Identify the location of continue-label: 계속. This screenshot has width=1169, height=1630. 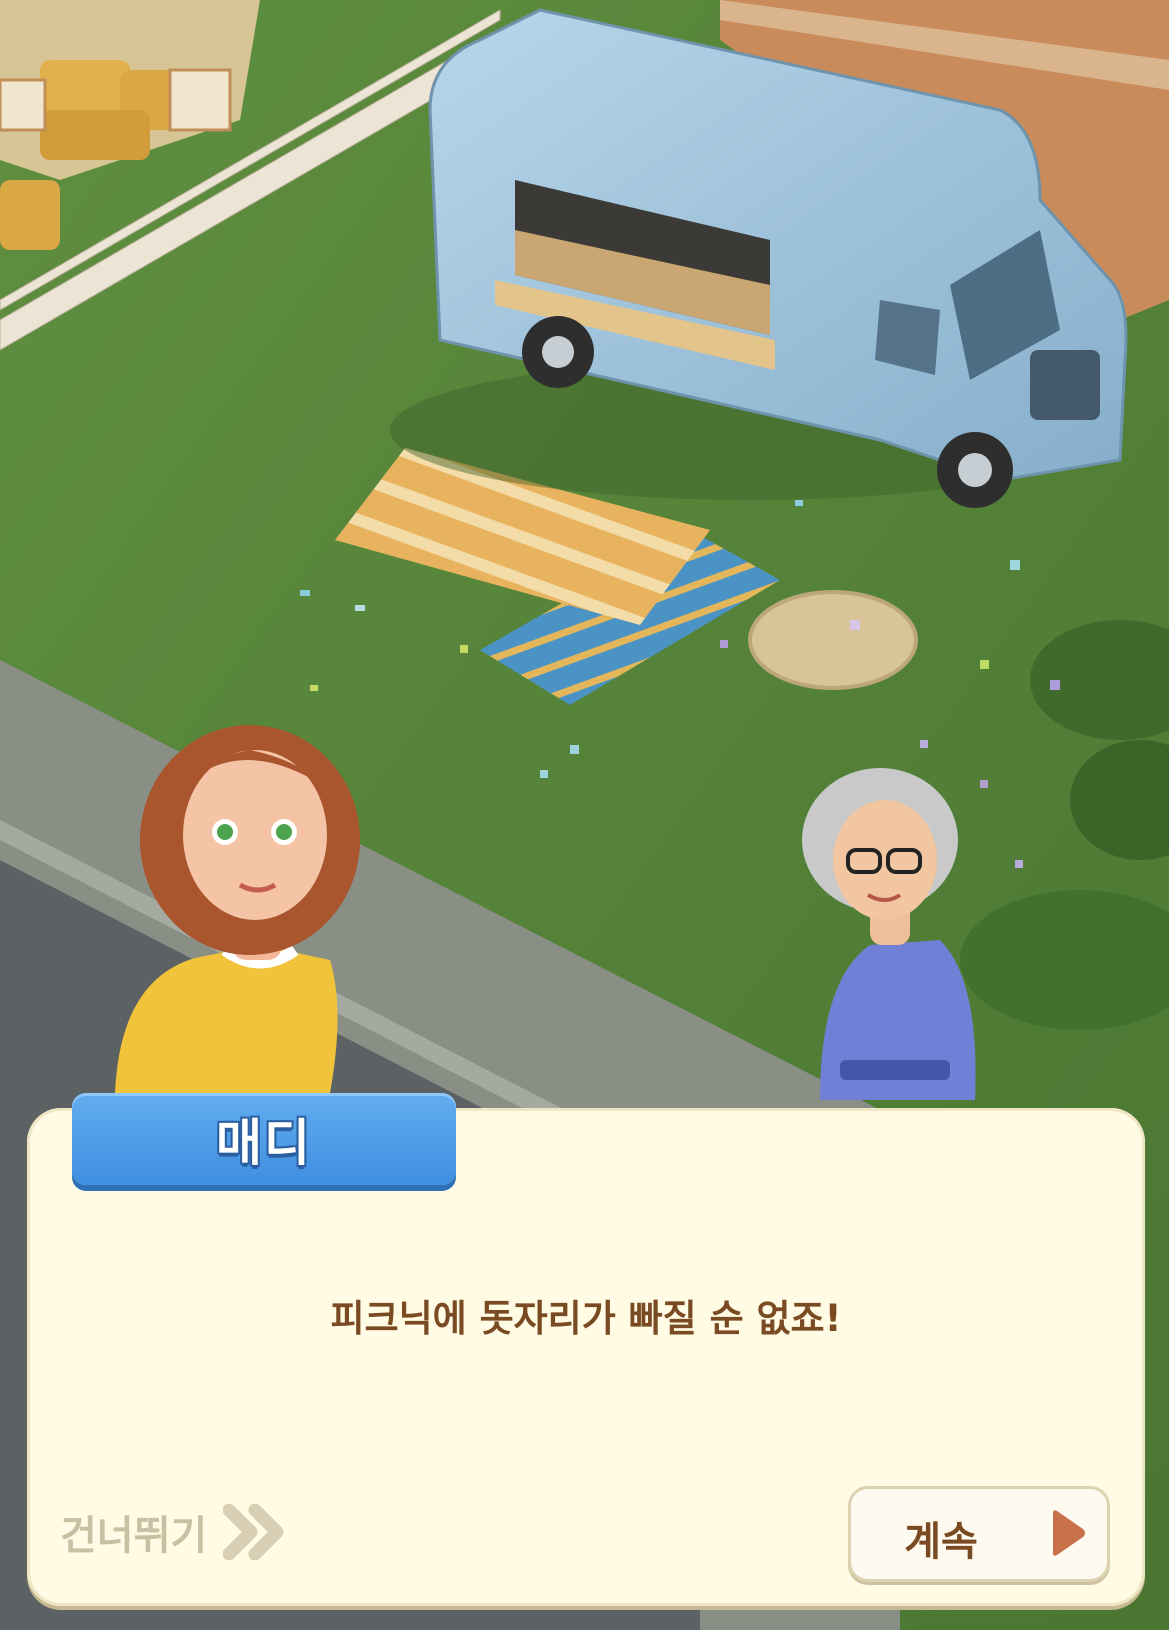
(941, 1542).